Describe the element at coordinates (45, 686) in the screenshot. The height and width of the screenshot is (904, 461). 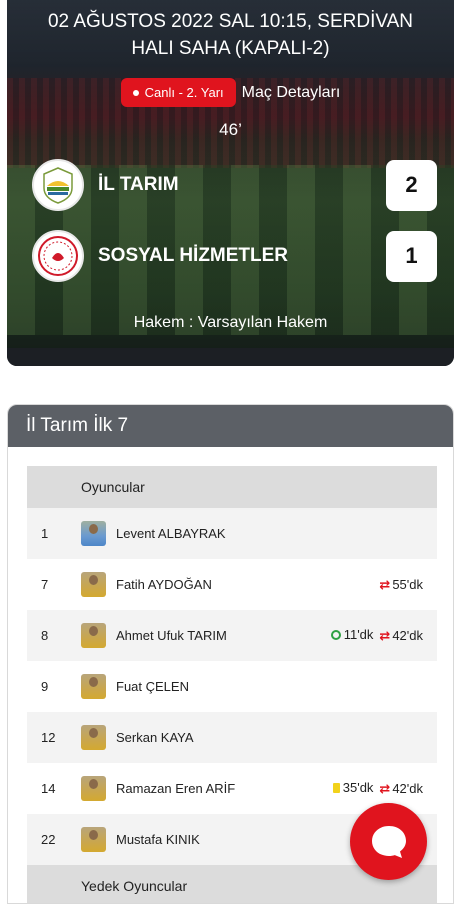
I see `player-number: 9` at that location.